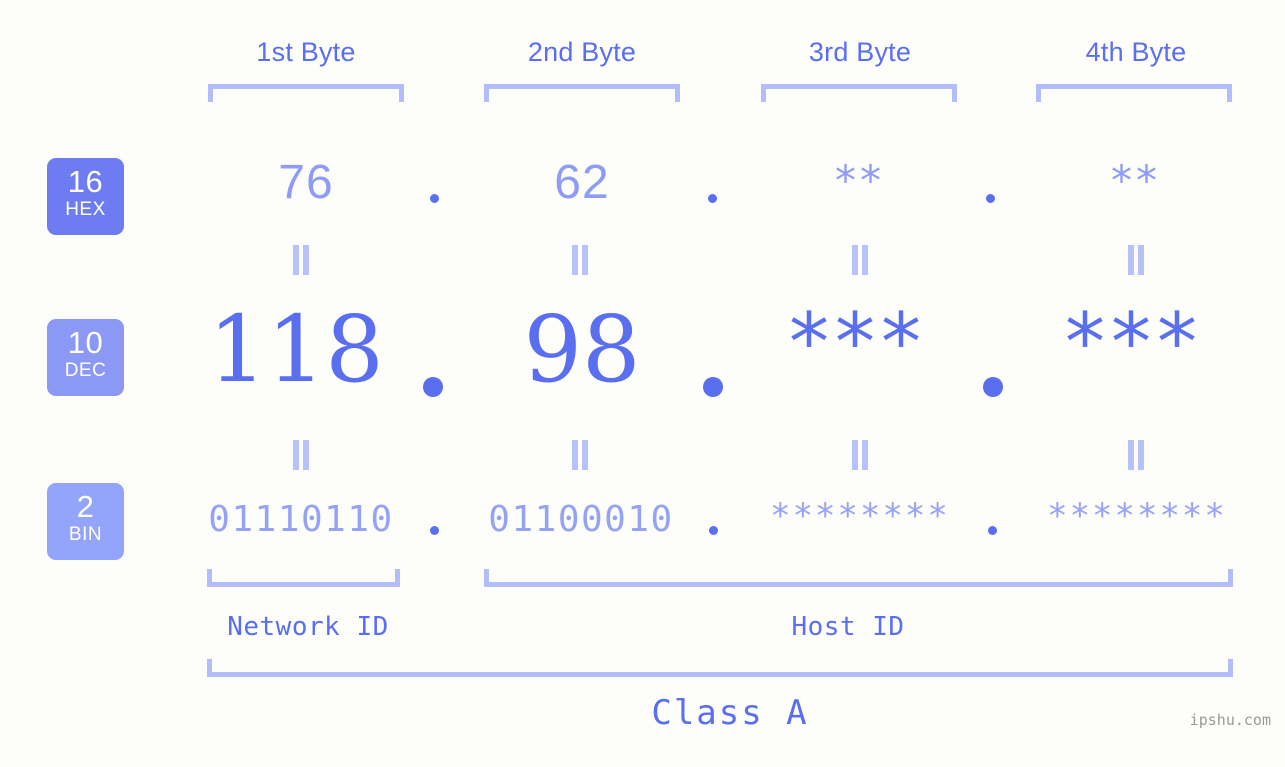  What do you see at coordinates (848, 627) in the screenshot?
I see `host-id-label: Host ID` at bounding box center [848, 627].